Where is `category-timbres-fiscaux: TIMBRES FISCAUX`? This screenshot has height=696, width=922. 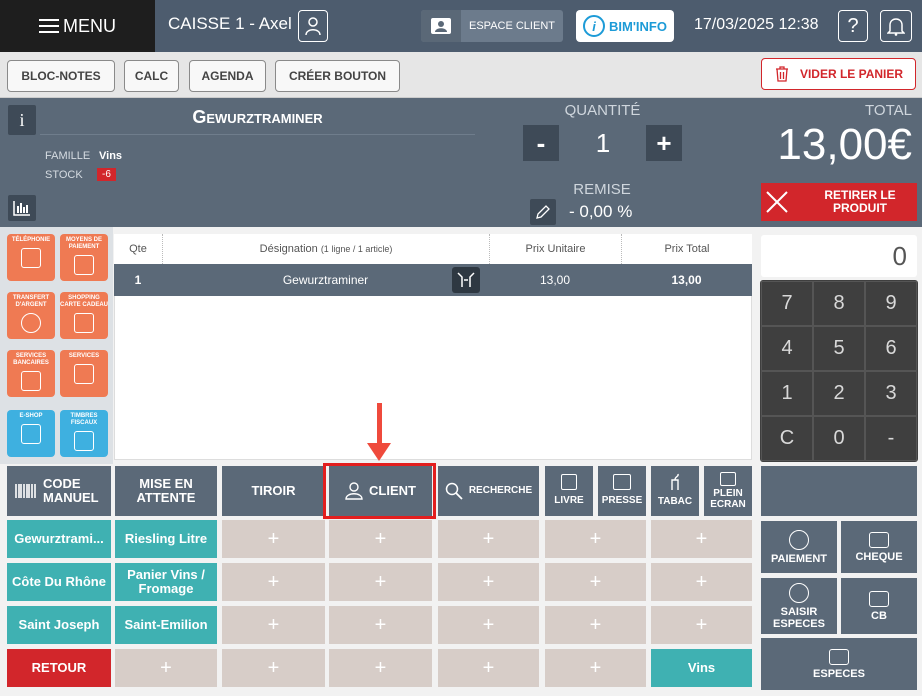 category-timbres-fiscaux: TIMBRES FISCAUX is located at coordinates (84, 433).